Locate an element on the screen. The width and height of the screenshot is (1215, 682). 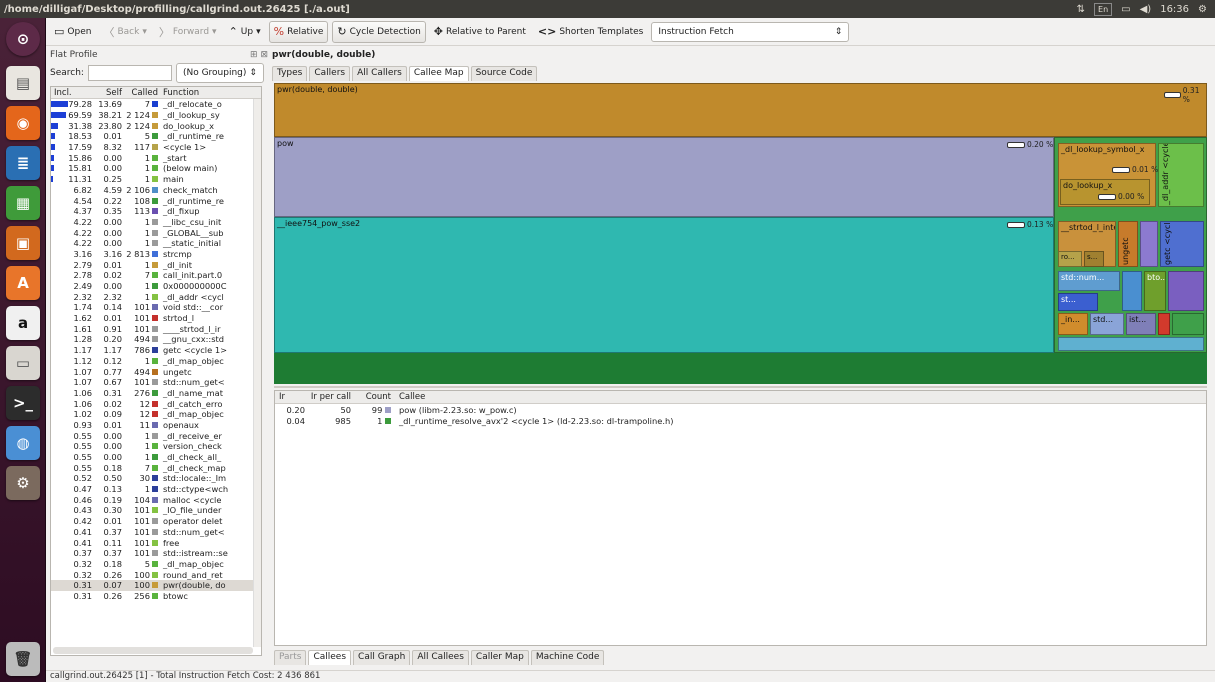
firefox-icon: ◉ is located at coordinates (23, 123).